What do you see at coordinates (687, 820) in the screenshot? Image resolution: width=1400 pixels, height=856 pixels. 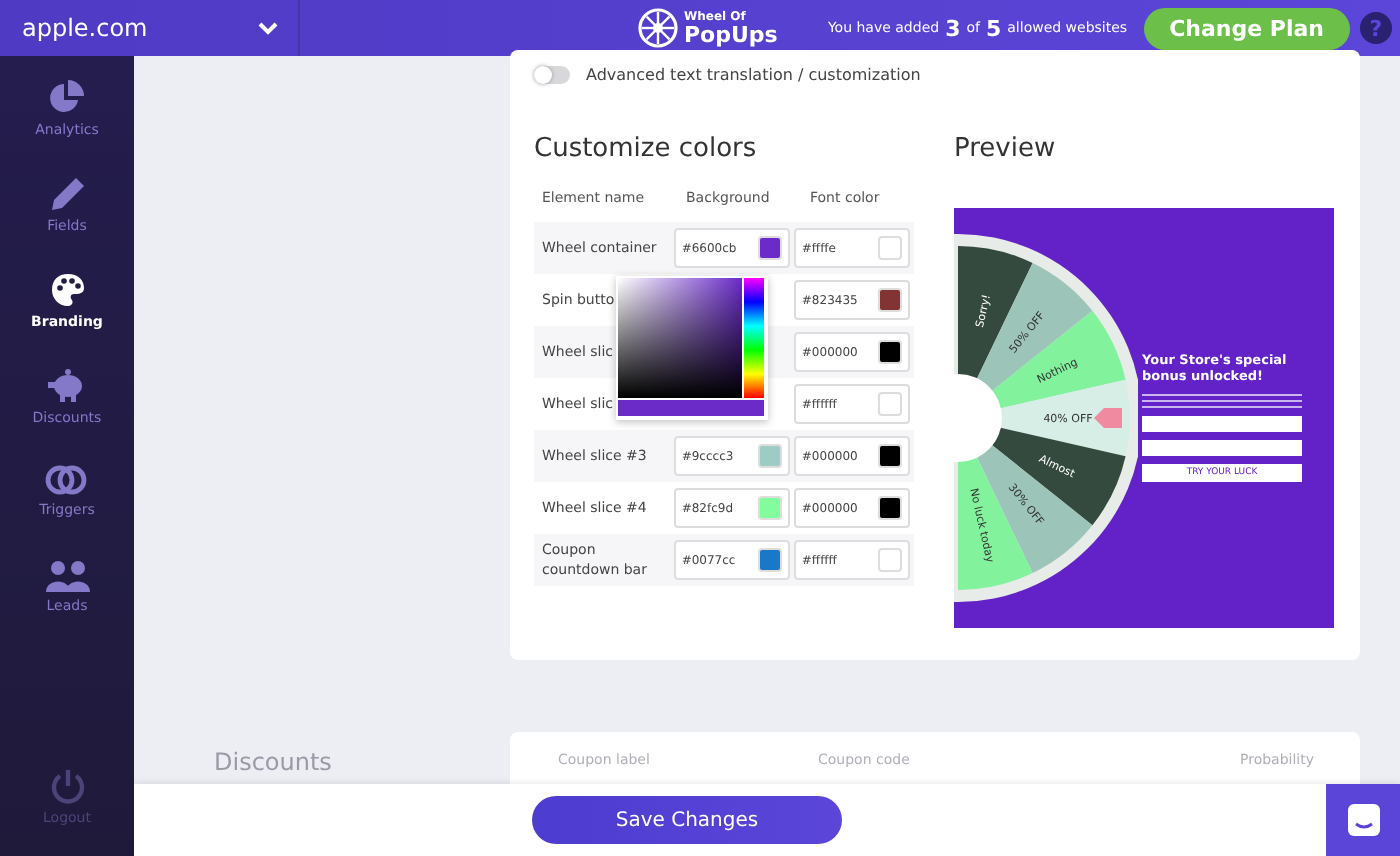 I see `save-changes-button: Save Changes` at bounding box center [687, 820].